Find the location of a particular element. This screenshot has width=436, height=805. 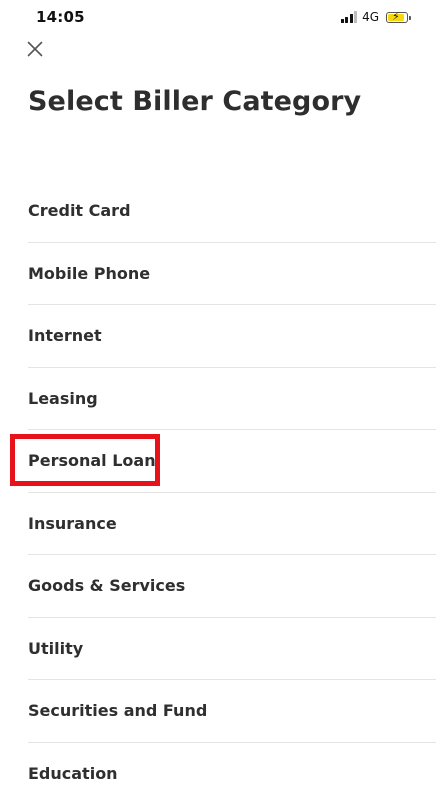

close-icon is located at coordinates (35, 49).